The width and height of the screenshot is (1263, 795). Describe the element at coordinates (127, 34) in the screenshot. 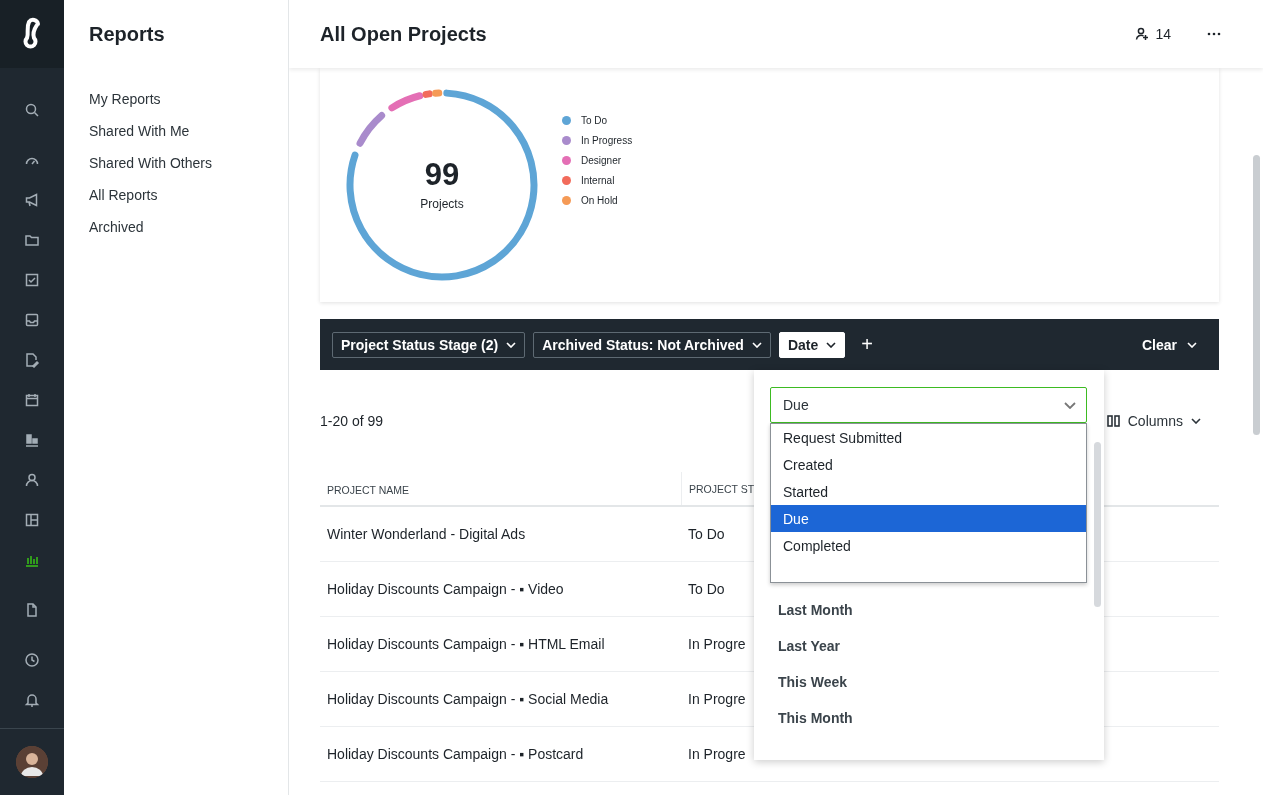

I see `sidebar-title: Reports` at that location.